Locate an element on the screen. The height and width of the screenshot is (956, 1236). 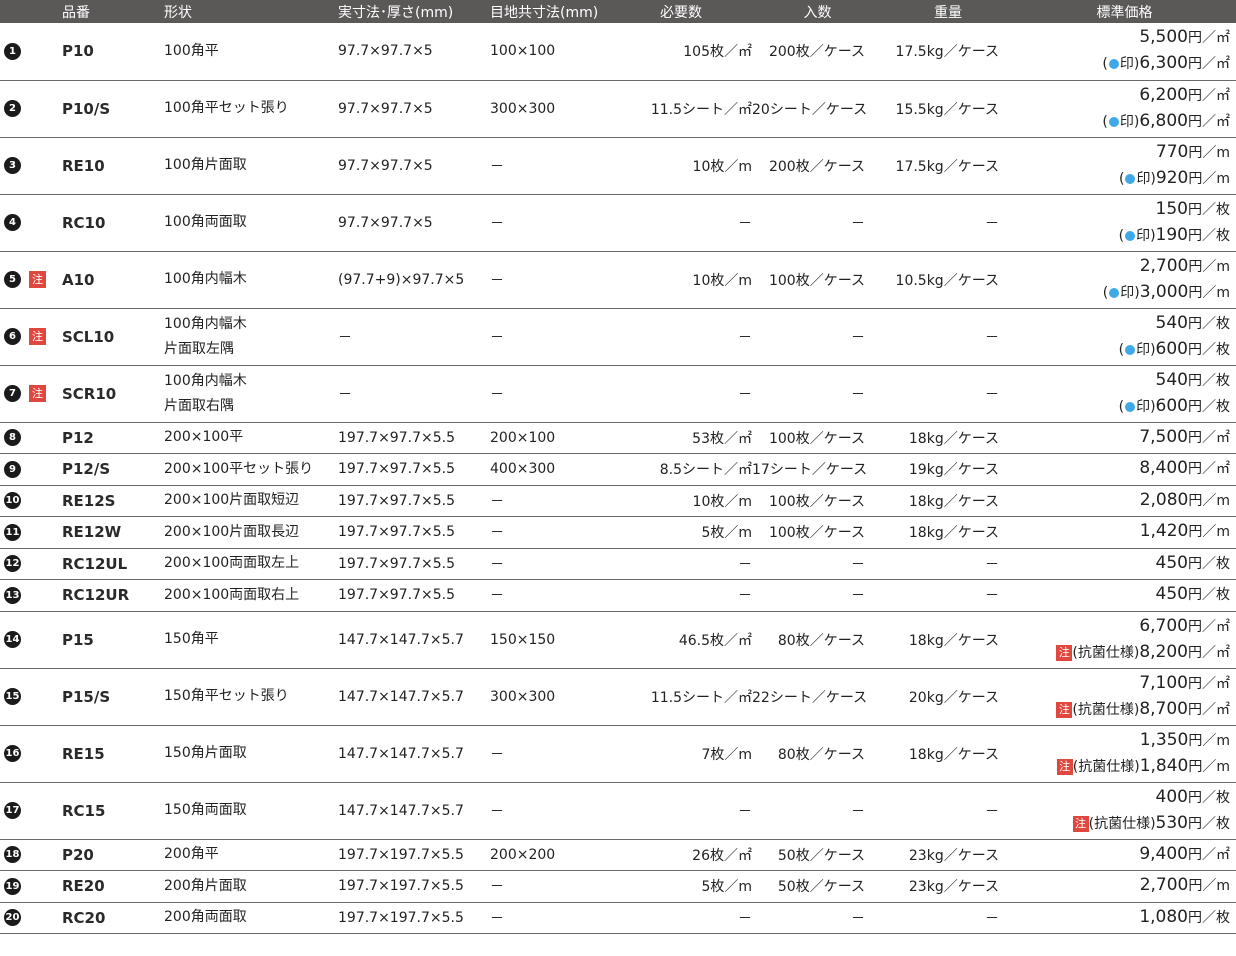
header-joint: 目地共寸法(mm) is located at coordinates (544, 12).